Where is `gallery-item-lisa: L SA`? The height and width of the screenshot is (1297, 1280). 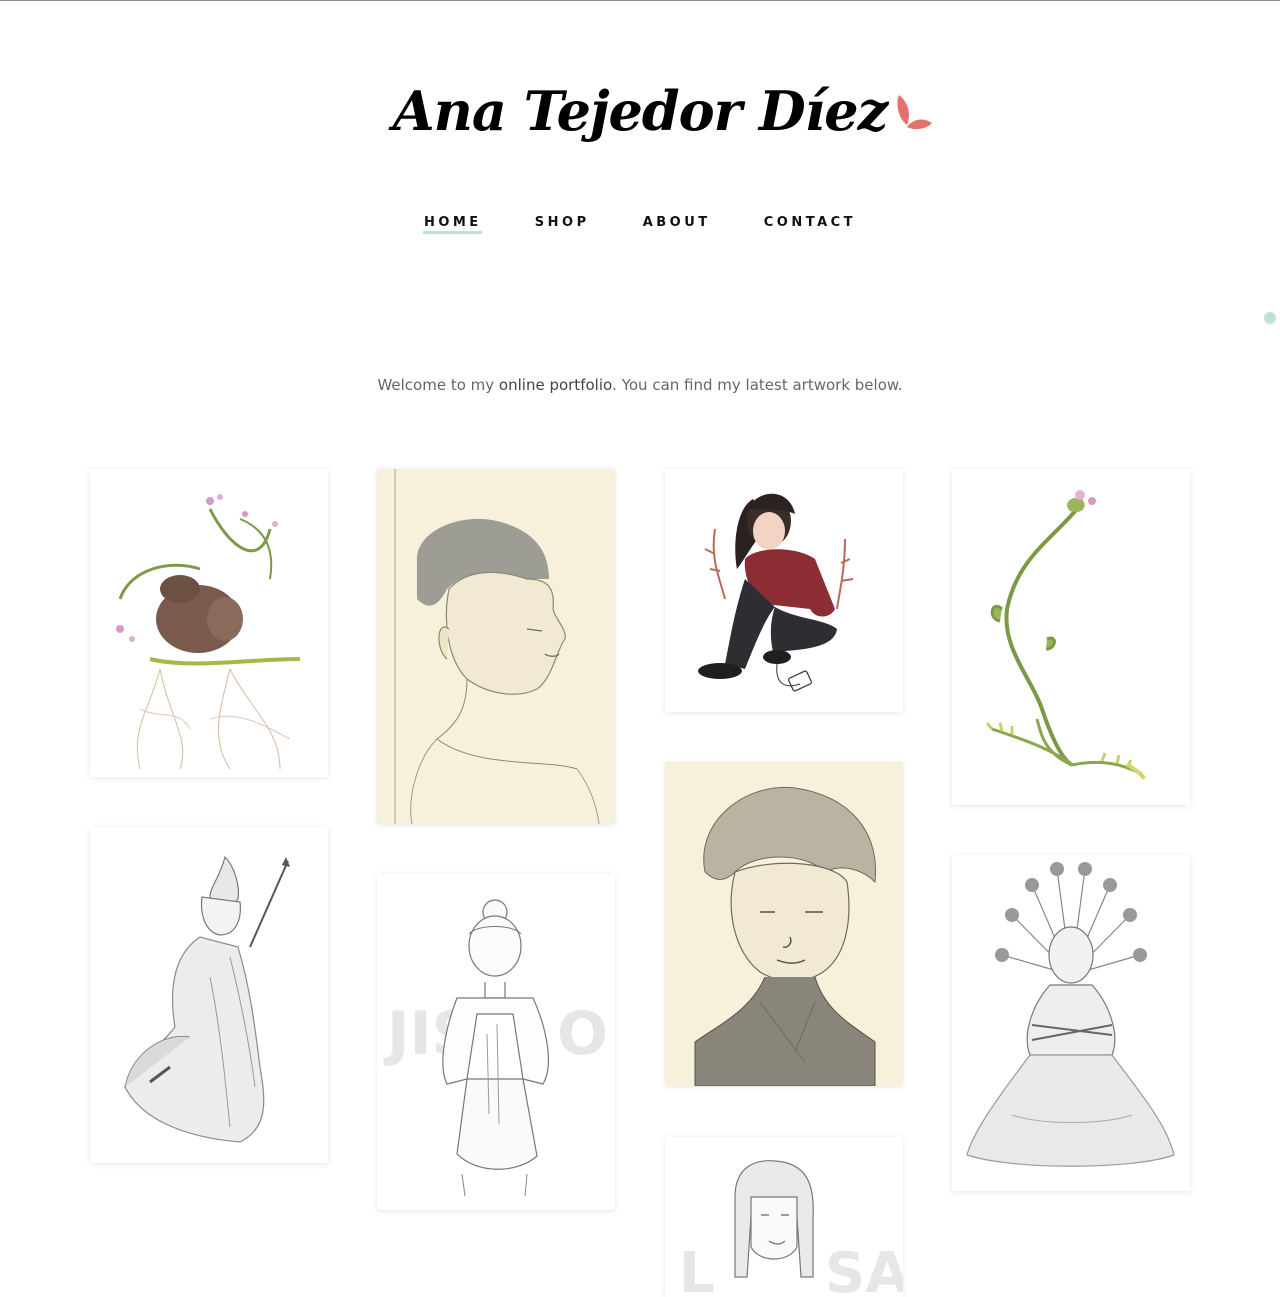 gallery-item-lisa: L SA is located at coordinates (784, 1217).